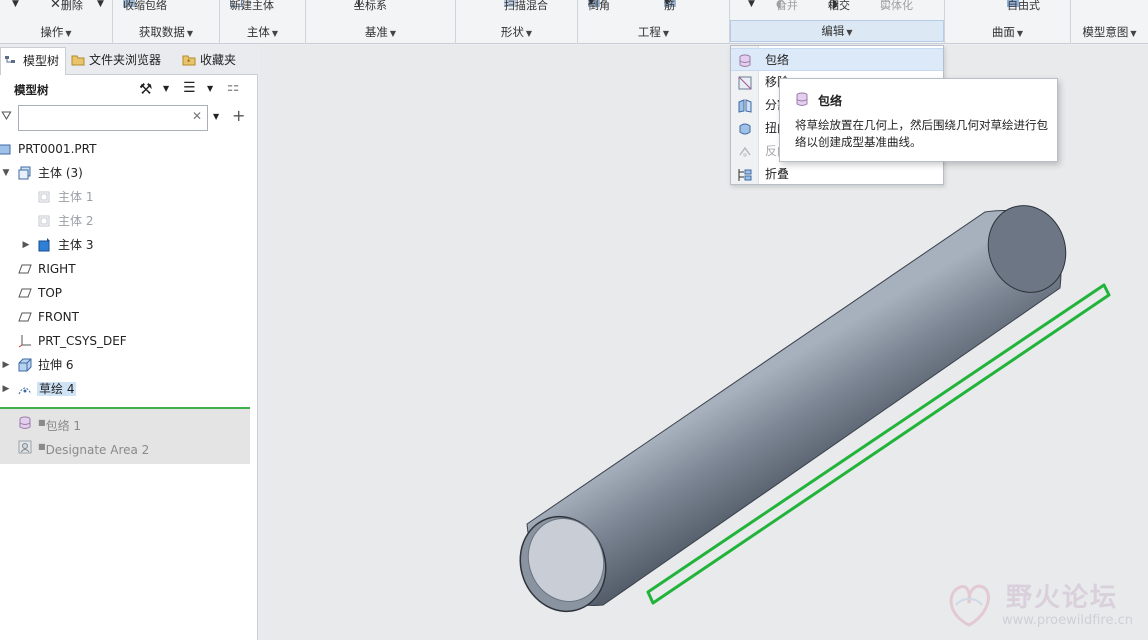  I want to click on ribbon-group-label: 基准 ▼, so click(380, 32).